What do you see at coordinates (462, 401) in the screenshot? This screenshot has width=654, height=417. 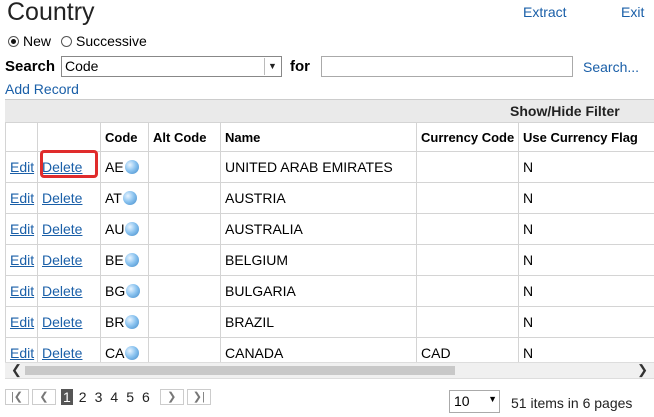 I see `page-size-value: 10` at bounding box center [462, 401].